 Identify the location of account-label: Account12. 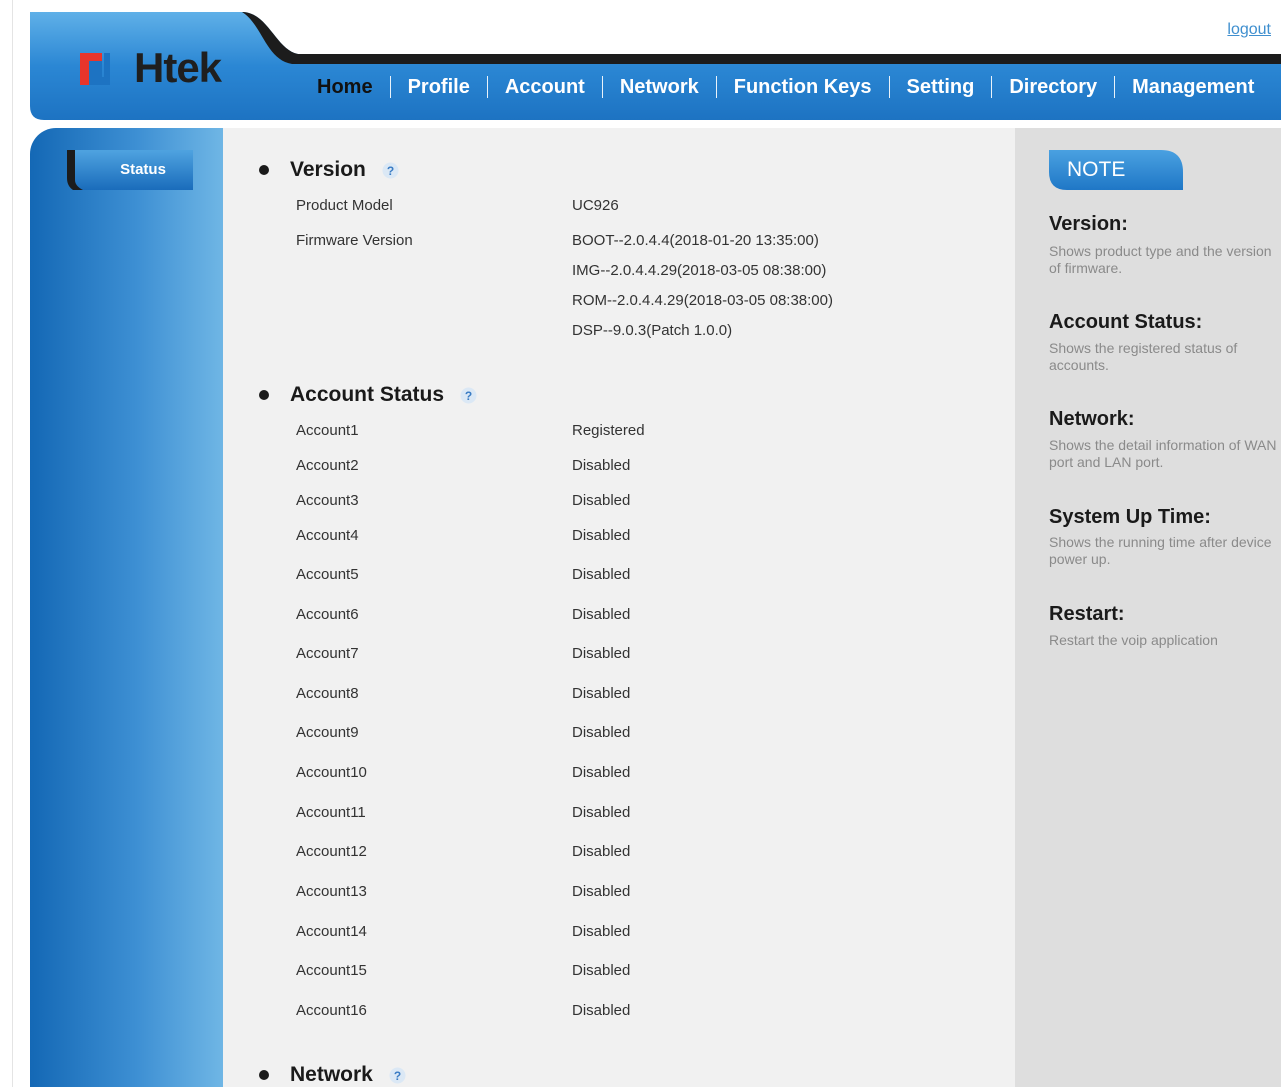
(331, 851).